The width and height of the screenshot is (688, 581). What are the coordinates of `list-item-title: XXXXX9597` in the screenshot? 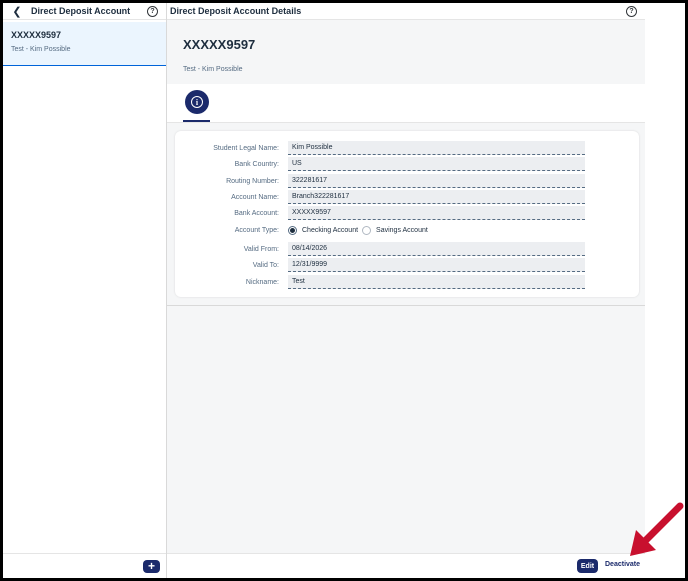 It's located at (36, 35).